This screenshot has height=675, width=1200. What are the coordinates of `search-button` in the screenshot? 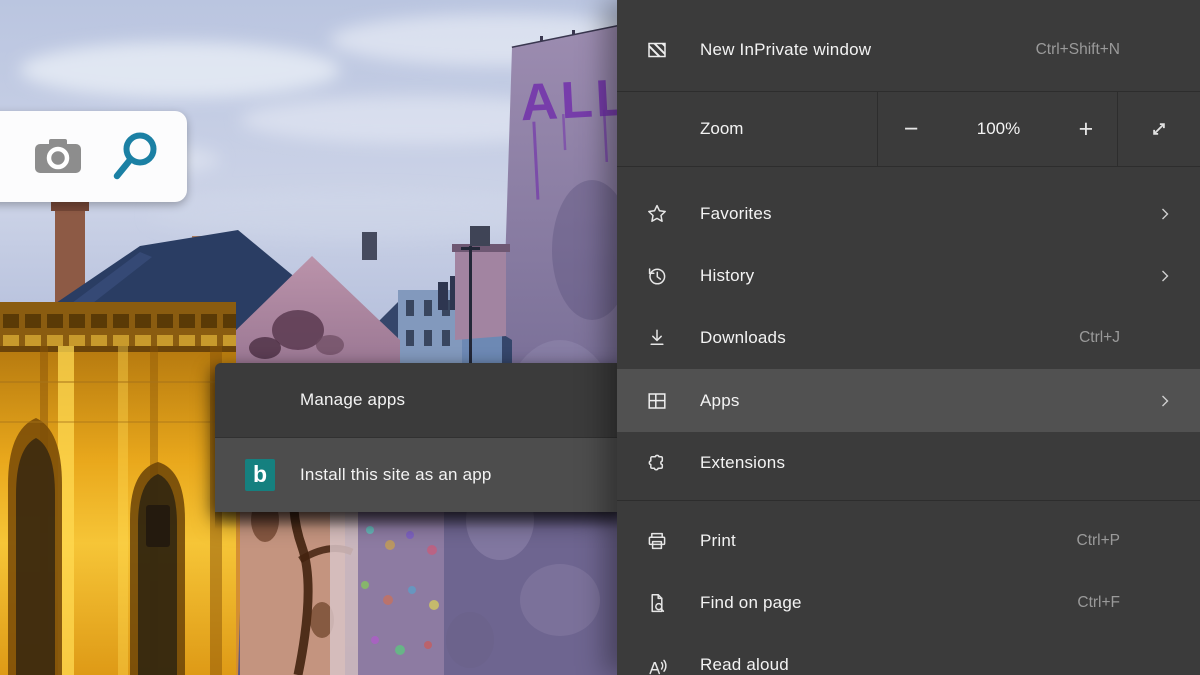 It's located at (136, 157).